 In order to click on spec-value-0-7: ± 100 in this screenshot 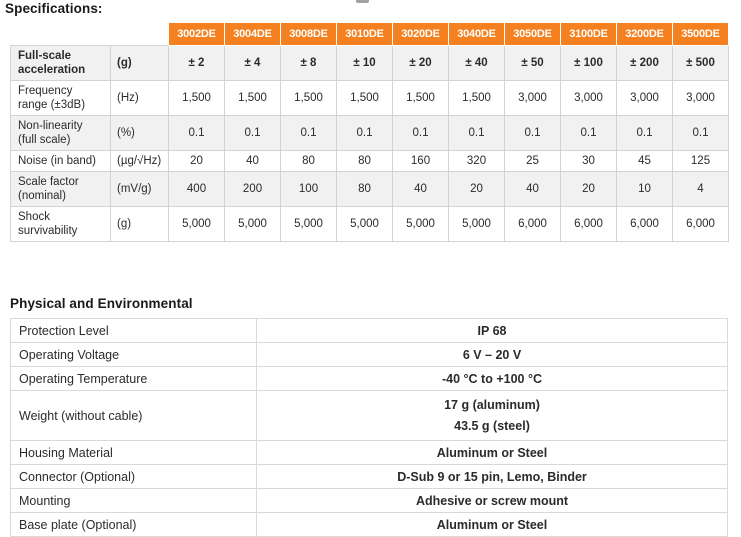, I will do `click(588, 63)`.